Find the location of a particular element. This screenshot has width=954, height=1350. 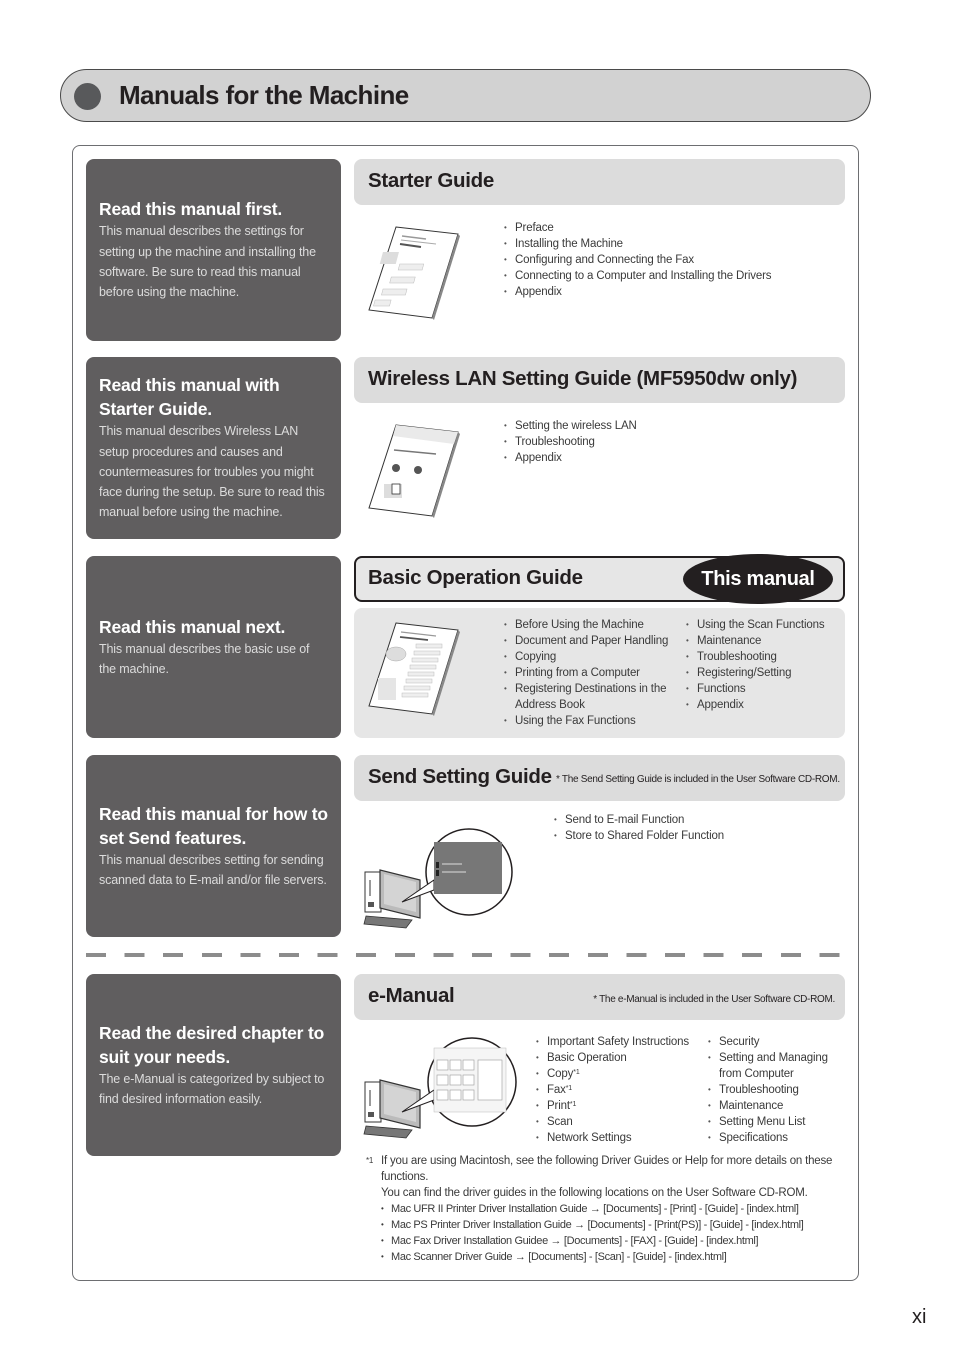

list-item: Installing the Machine is located at coordinates (637, 244).